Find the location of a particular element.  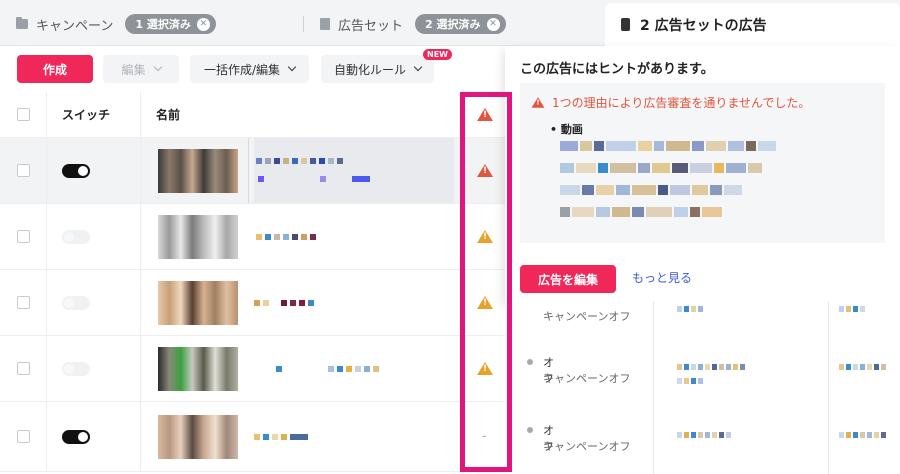

new-badge: NEW is located at coordinates (437, 54).